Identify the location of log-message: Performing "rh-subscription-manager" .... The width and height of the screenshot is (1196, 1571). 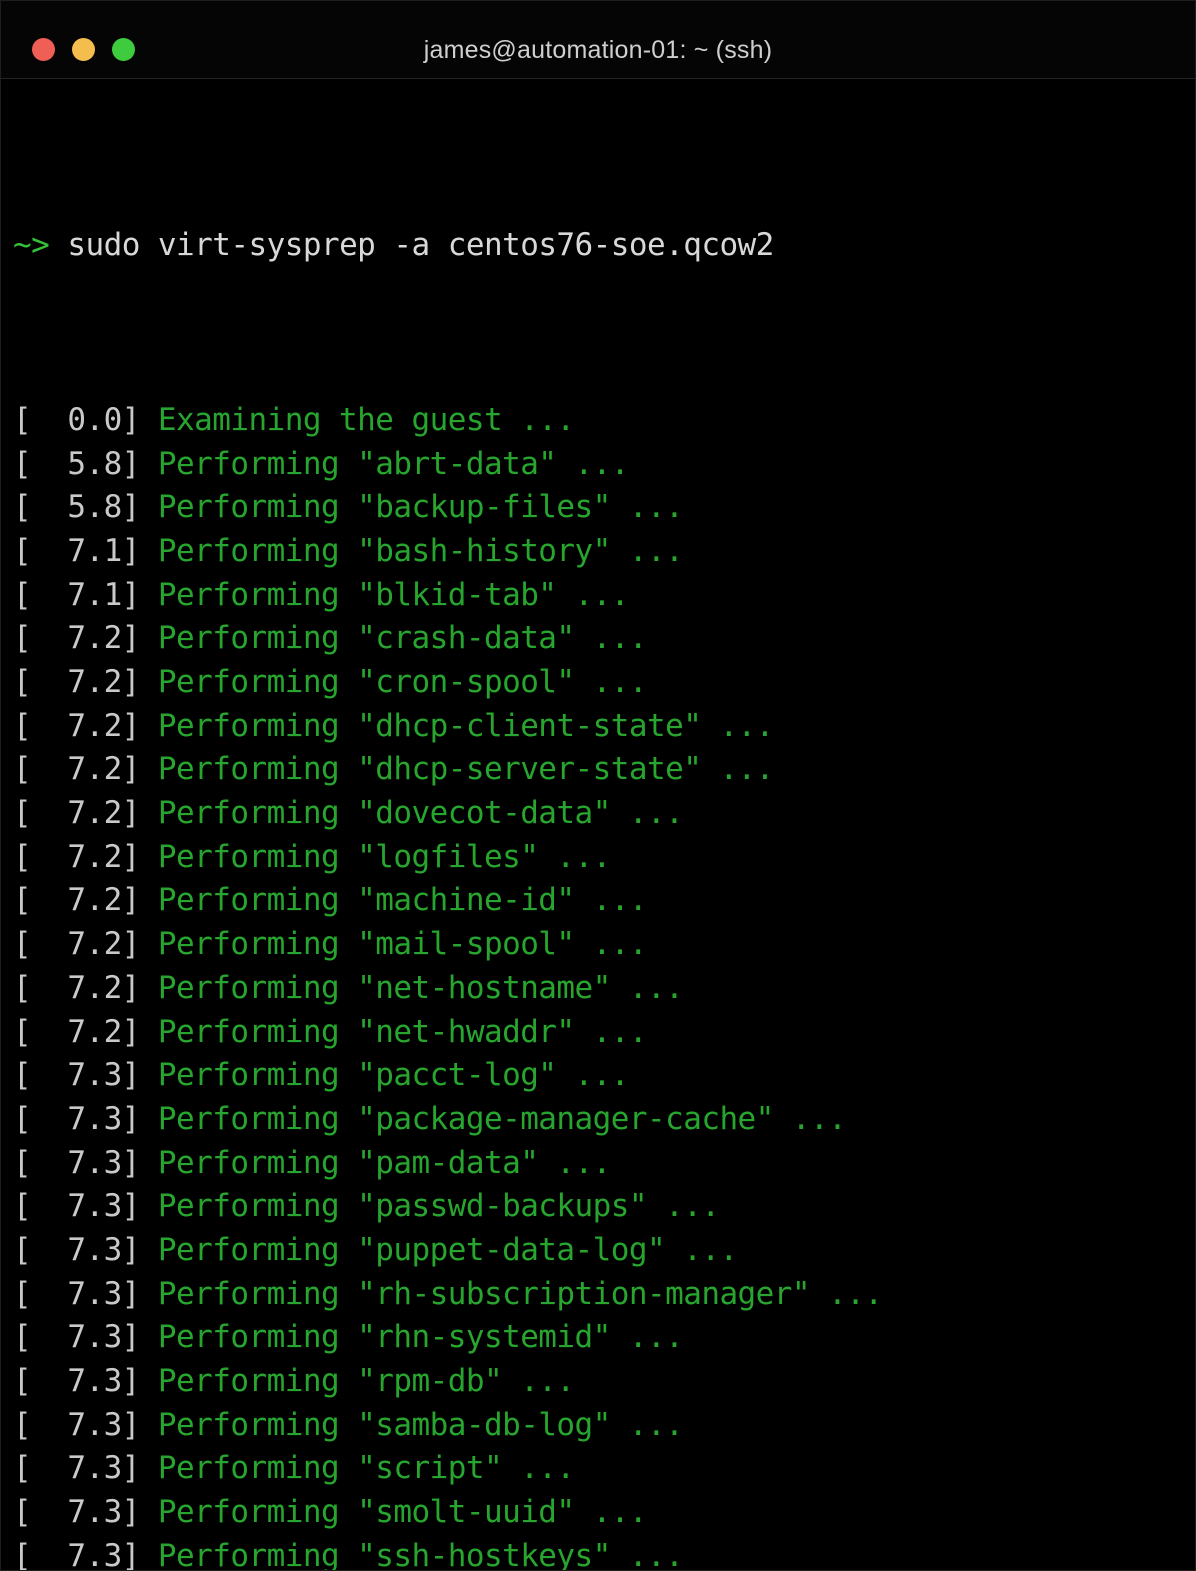
(520, 1293).